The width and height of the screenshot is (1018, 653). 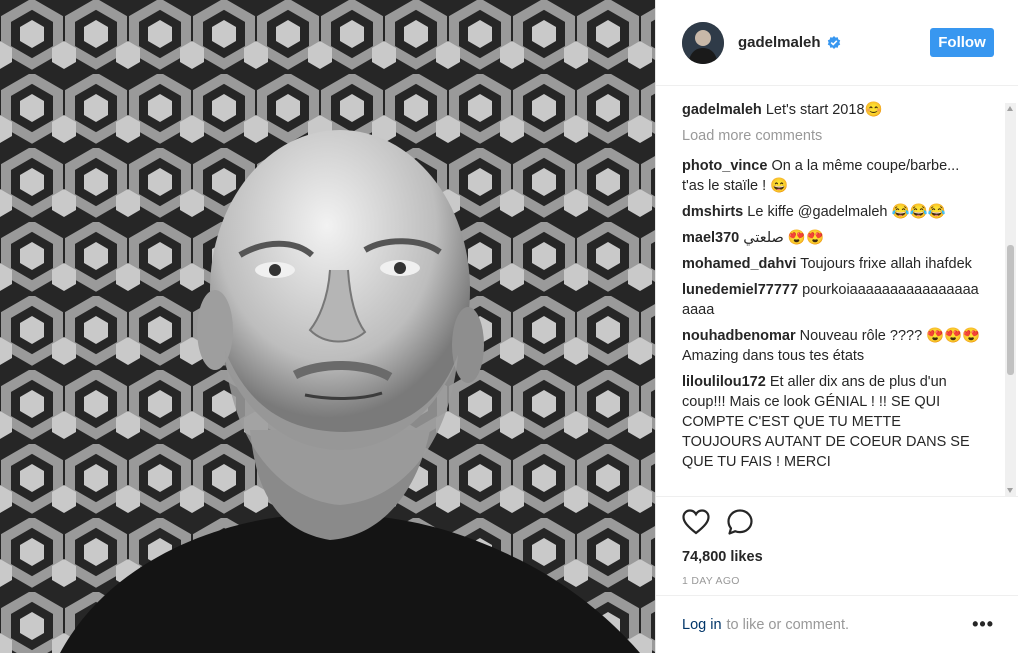 I want to click on post-header: gadelmaleh Follow, so click(x=837, y=43).